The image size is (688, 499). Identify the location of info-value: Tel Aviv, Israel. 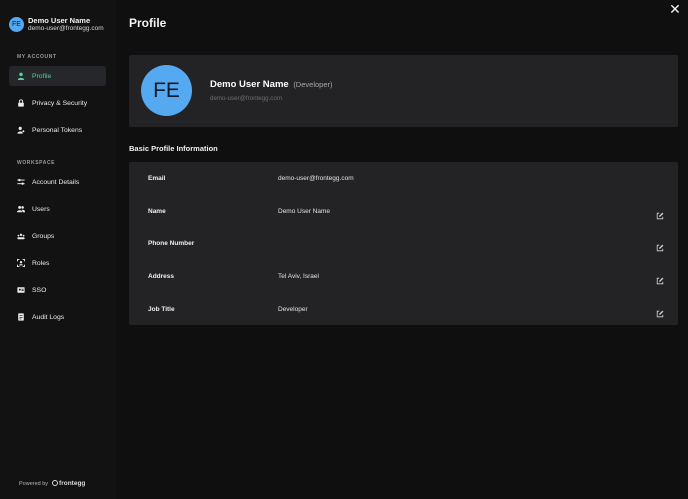
(298, 276).